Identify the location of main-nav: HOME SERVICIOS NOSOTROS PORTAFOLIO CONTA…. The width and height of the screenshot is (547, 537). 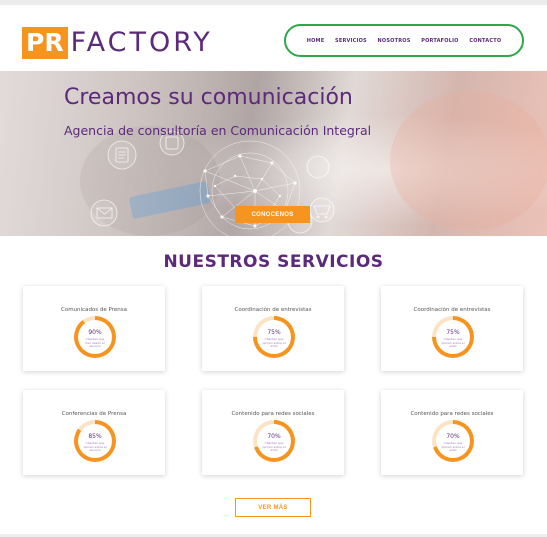
(404, 40).